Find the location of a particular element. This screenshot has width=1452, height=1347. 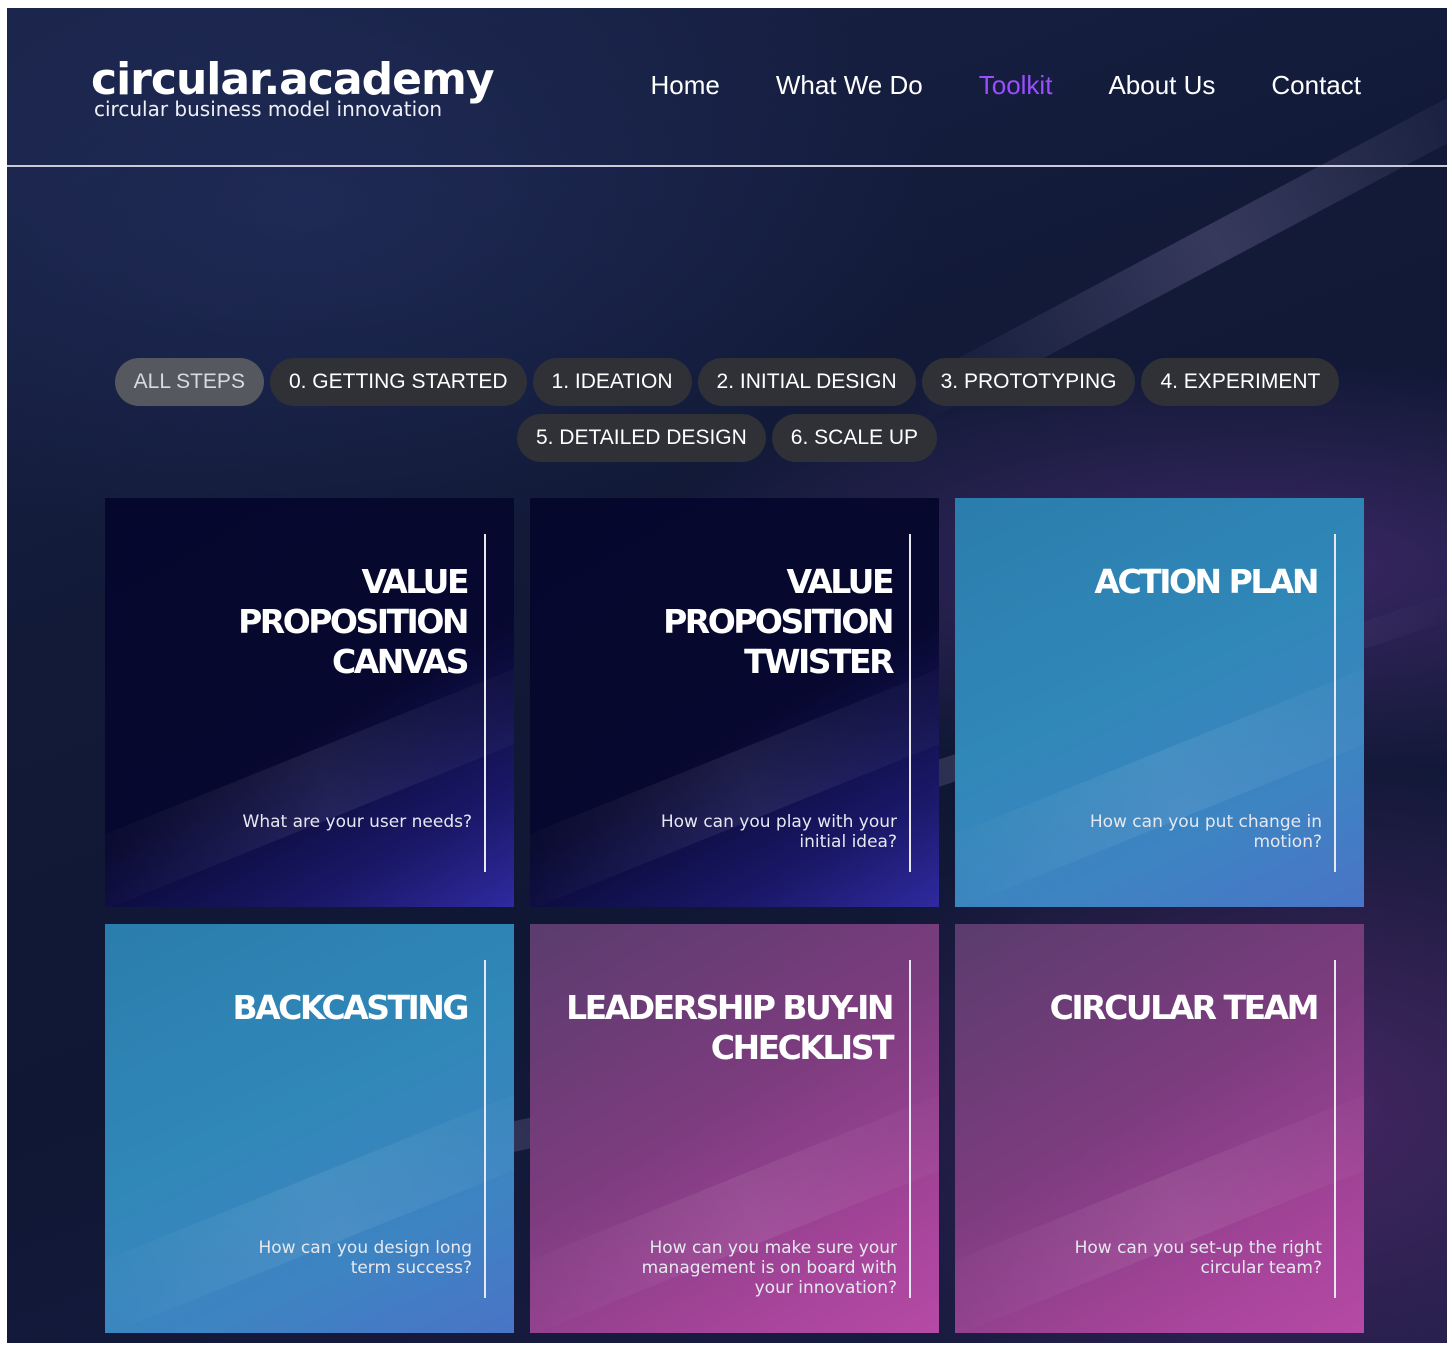

card-title-line: TWISTER is located at coordinates (819, 661).